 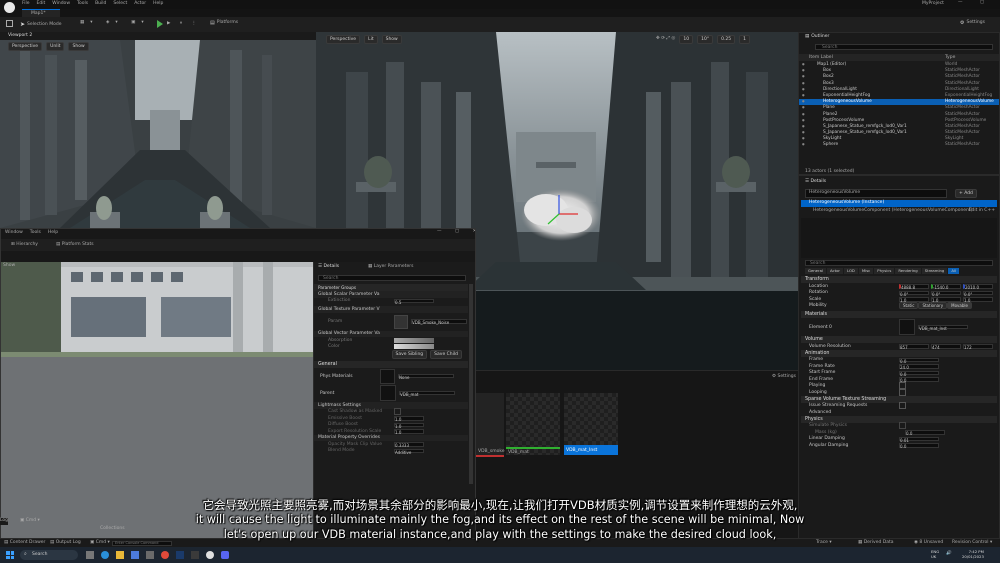 What do you see at coordinates (973, 554) in the screenshot?
I see `tray-clock: 7:42 PM 20/01/2023` at bounding box center [973, 554].